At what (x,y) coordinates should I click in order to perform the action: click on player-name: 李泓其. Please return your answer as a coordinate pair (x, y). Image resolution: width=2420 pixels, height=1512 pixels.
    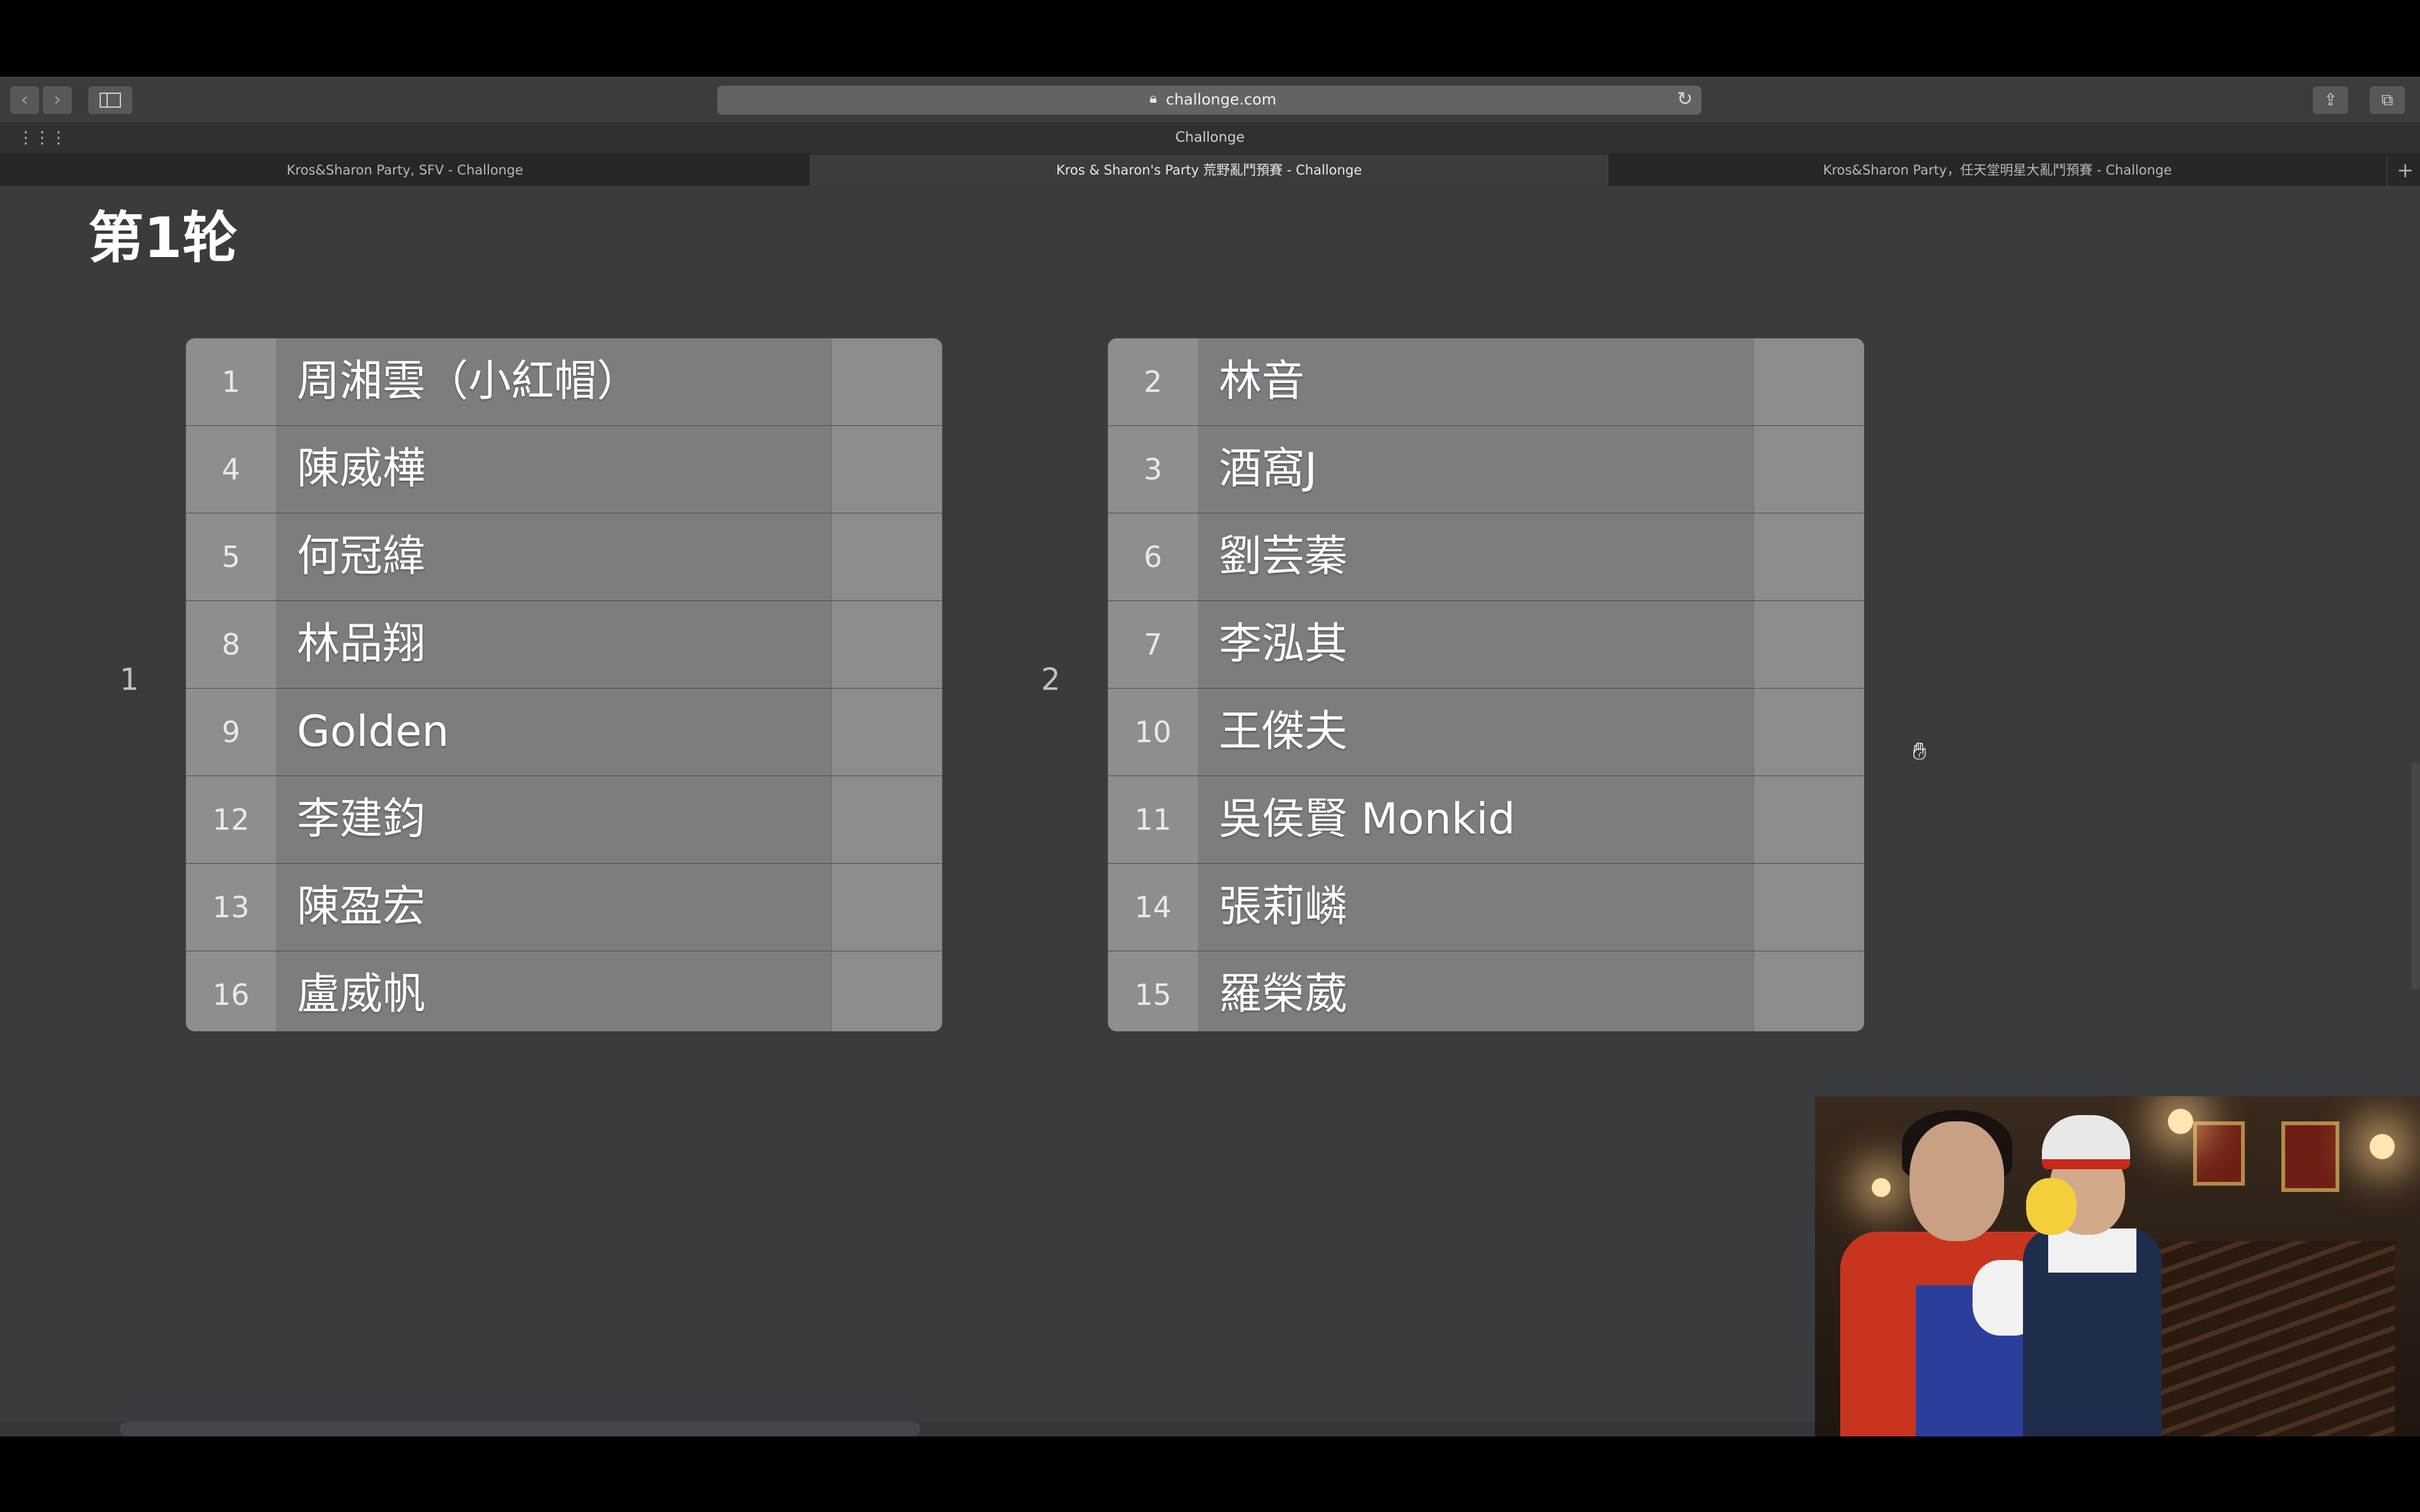
    Looking at the image, I should click on (1283, 644).